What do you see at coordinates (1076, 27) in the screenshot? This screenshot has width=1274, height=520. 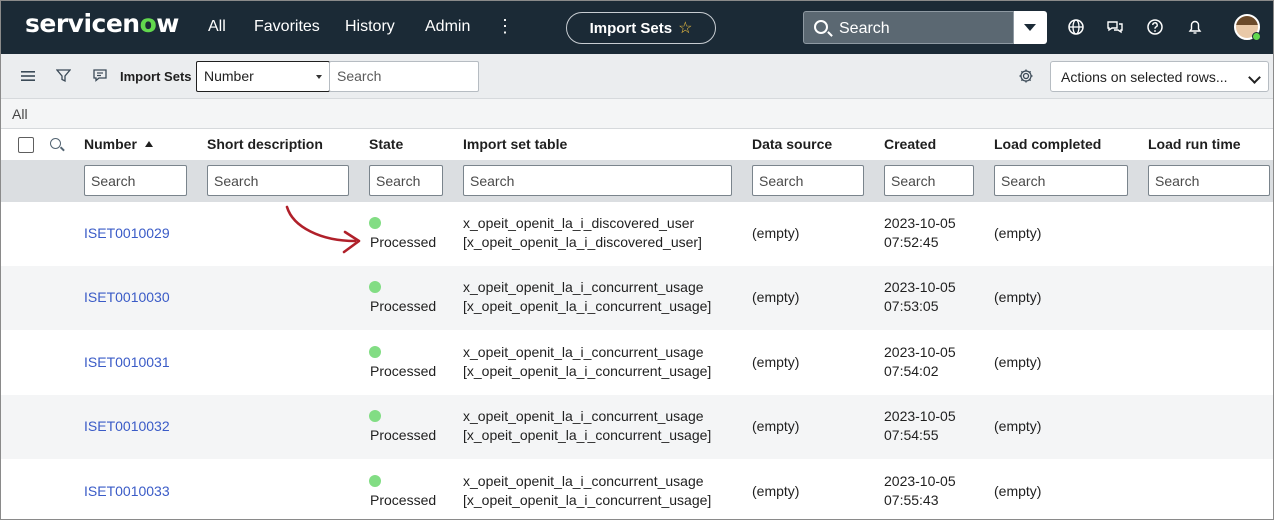 I see `globe-icon` at bounding box center [1076, 27].